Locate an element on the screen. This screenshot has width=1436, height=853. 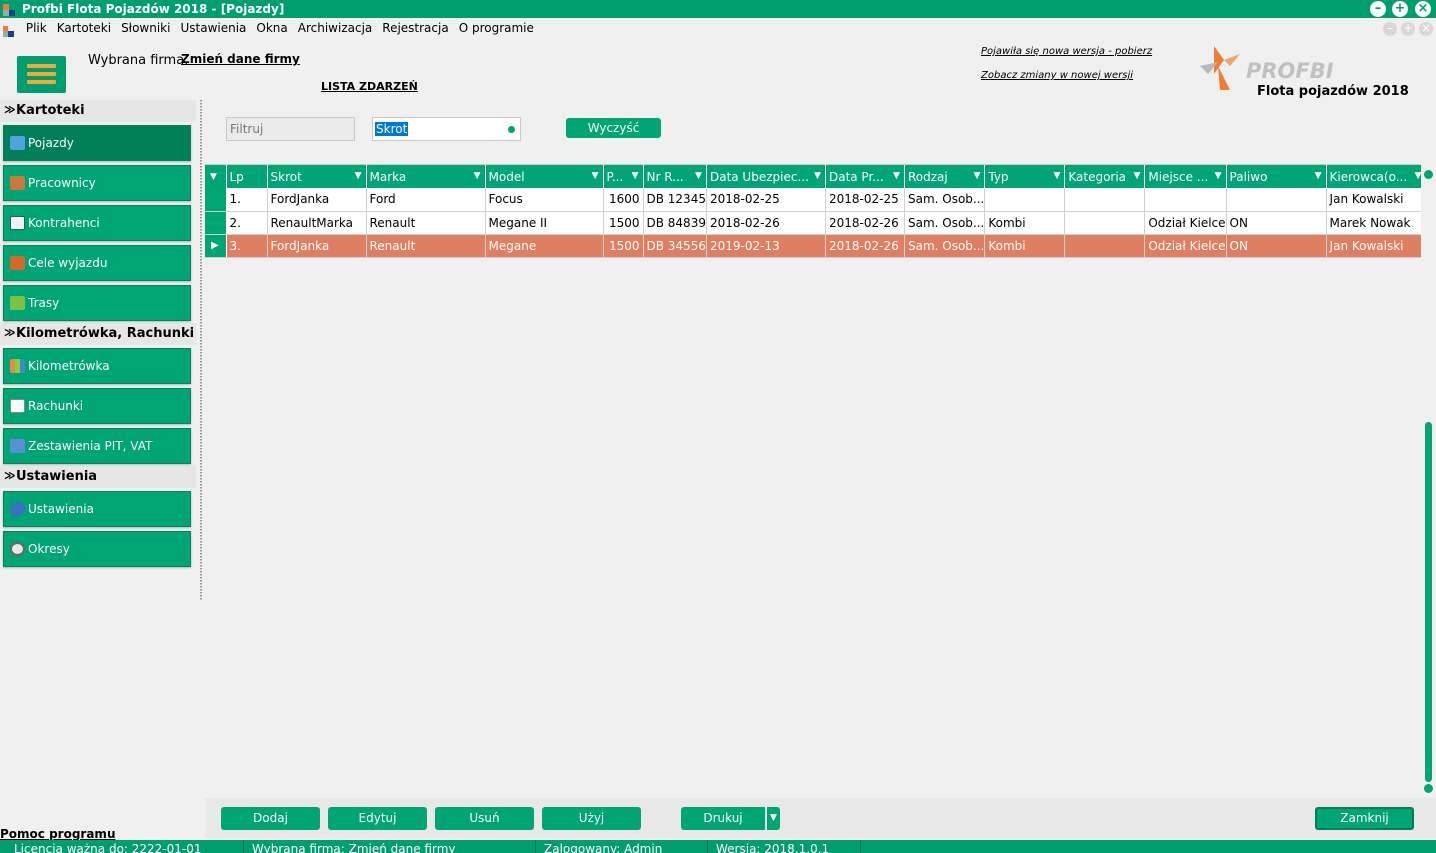
help-link: Pomoc programu is located at coordinates (57, 834).